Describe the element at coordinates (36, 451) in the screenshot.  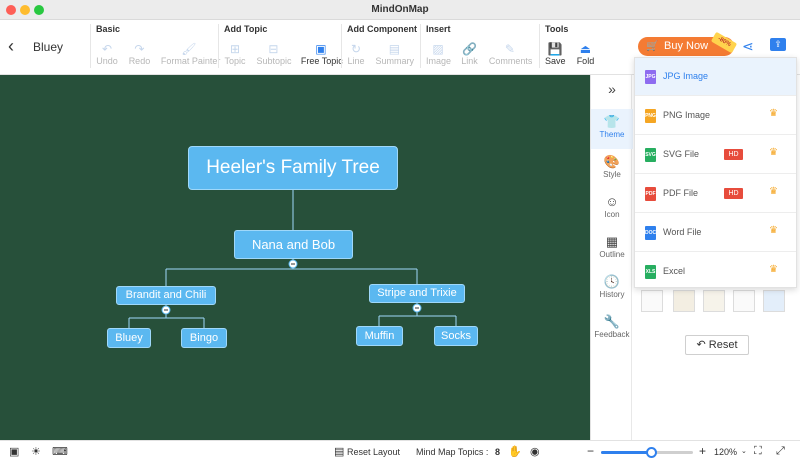
I see `brightness-icon: ☀` at that location.